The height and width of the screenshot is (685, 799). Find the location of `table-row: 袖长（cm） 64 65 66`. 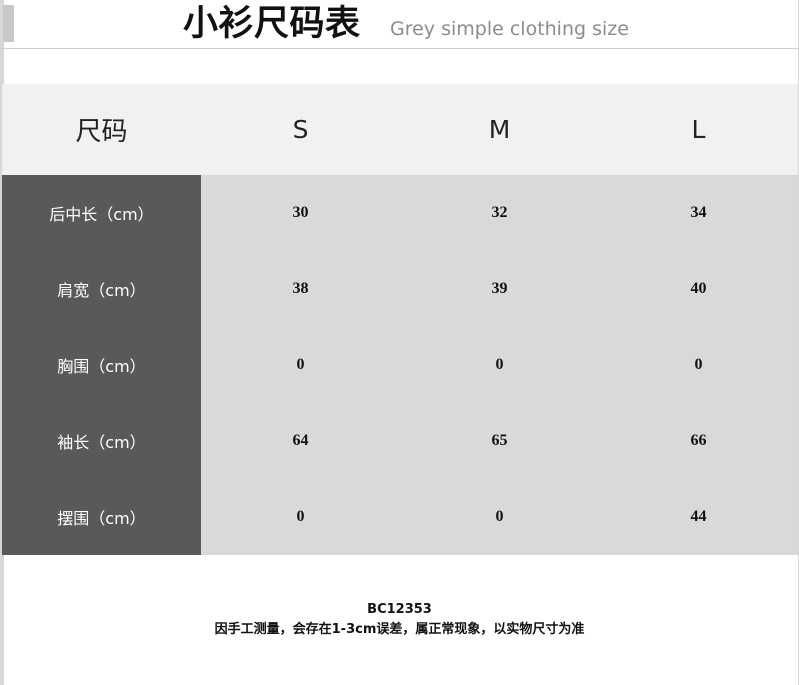

table-row: 袖长（cm） 64 65 66 is located at coordinates (400, 441).